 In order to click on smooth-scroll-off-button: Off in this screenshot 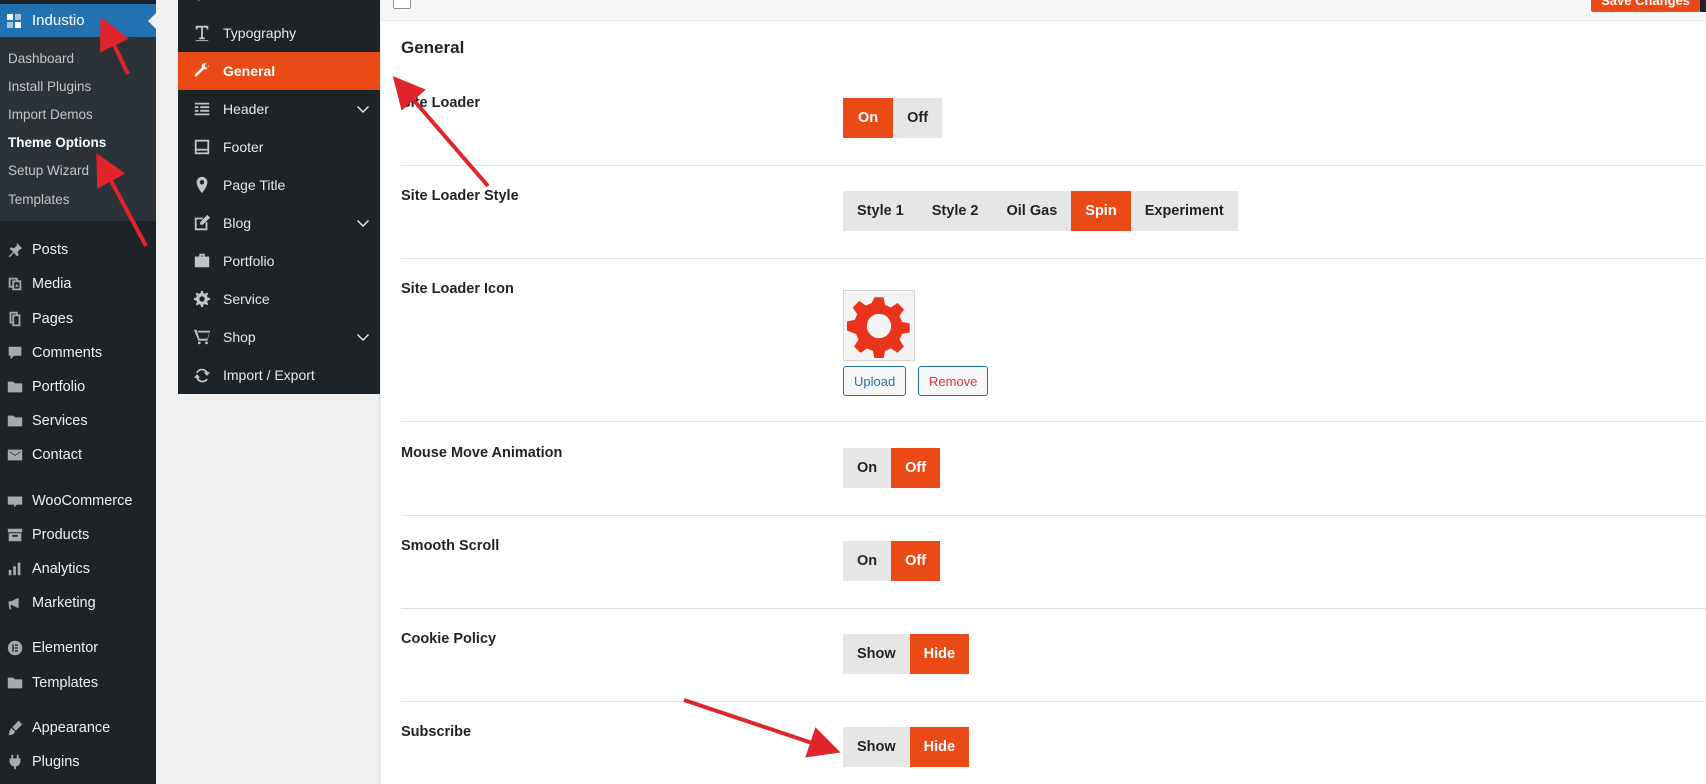, I will do `click(916, 561)`.